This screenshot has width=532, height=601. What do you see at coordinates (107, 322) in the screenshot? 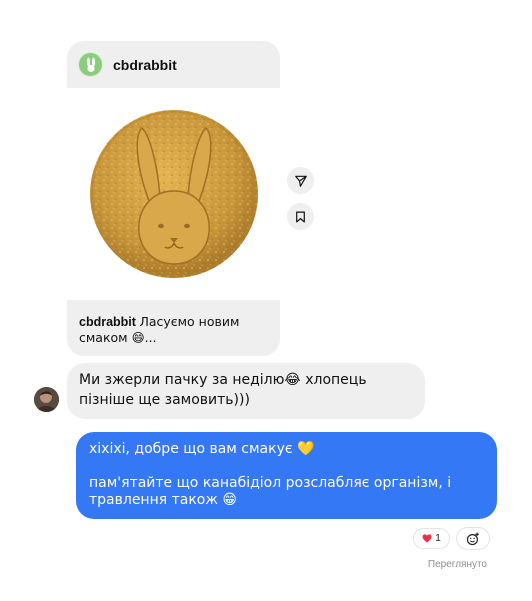
I see `caption-author: cbdrabbit` at bounding box center [107, 322].